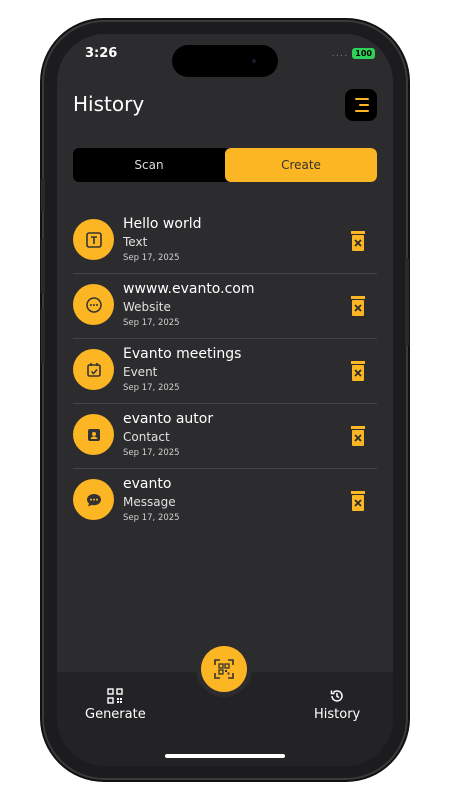 Image resolution: width=450 pixels, height=800 pixels. What do you see at coordinates (93, 434) in the screenshot?
I see `contact-icon` at bounding box center [93, 434].